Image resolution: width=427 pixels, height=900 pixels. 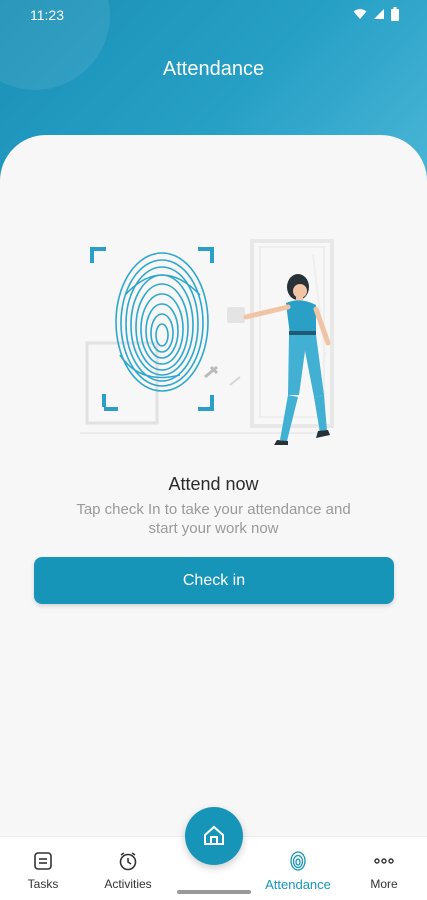 What do you see at coordinates (395, 14) in the screenshot?
I see `battery-icon` at bounding box center [395, 14].